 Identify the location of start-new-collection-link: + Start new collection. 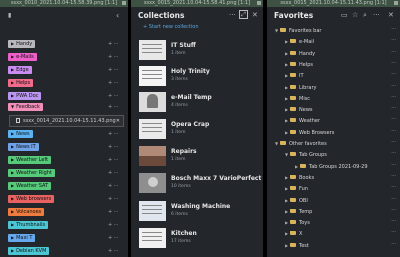
(171, 27).